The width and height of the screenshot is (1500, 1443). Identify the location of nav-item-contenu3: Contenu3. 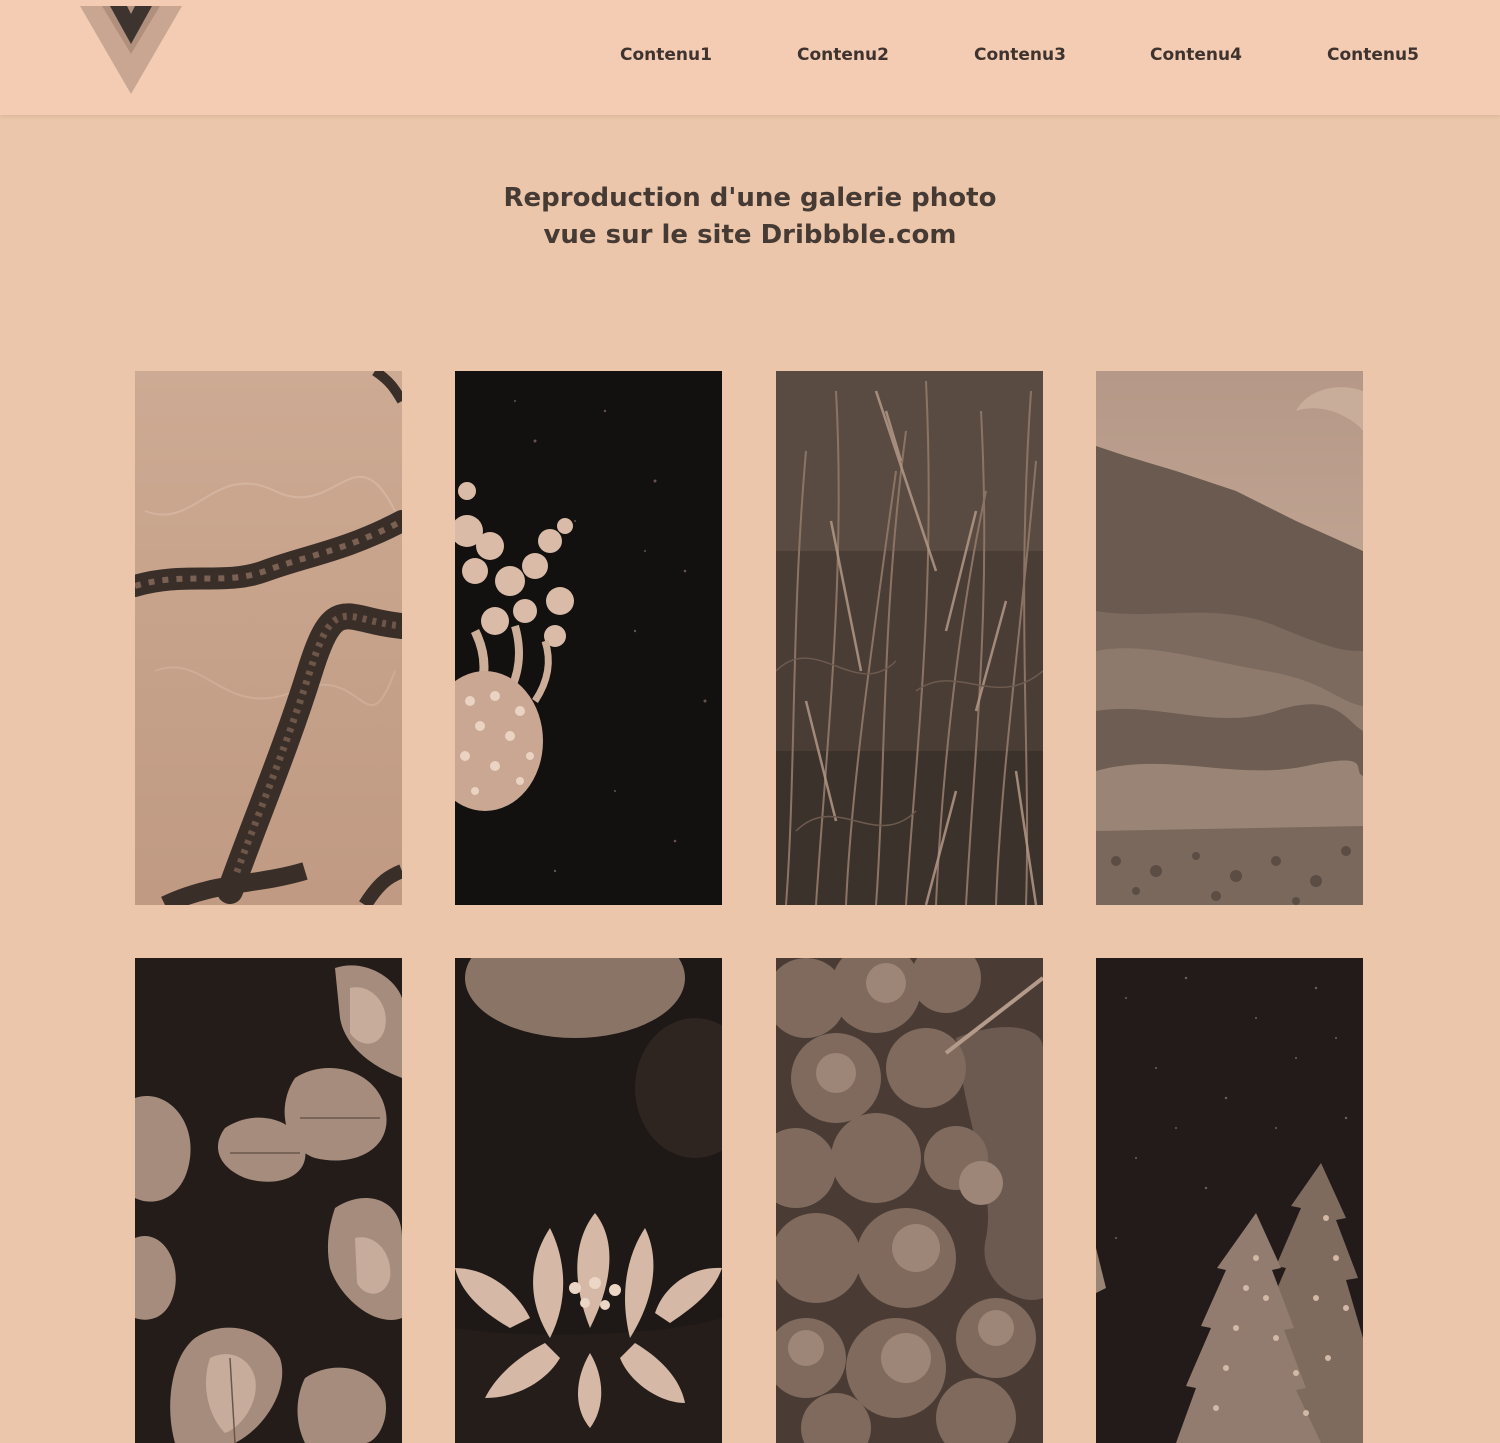
(1020, 55).